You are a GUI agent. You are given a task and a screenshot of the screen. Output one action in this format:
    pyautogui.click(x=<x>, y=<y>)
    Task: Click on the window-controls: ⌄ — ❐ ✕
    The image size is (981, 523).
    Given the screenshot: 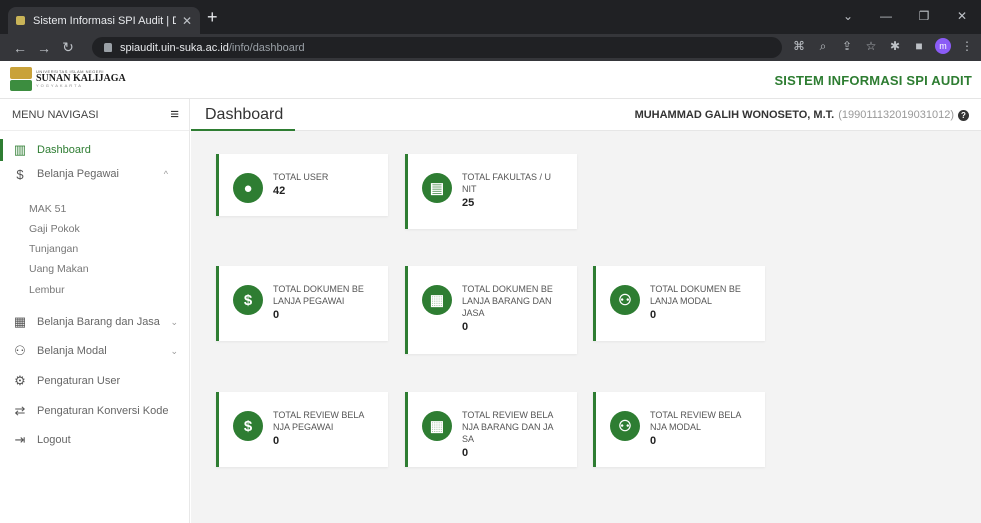 What is the action you would take?
    pyautogui.click(x=905, y=16)
    